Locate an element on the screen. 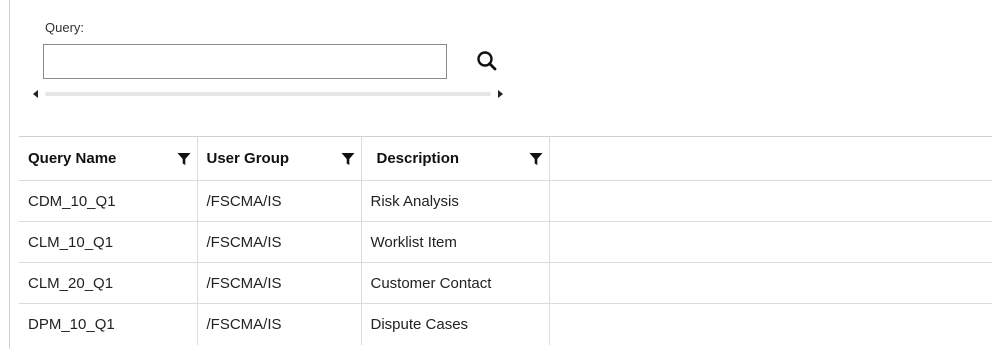 The width and height of the screenshot is (992, 349). column-header-user-group: User Group is located at coordinates (279, 158).